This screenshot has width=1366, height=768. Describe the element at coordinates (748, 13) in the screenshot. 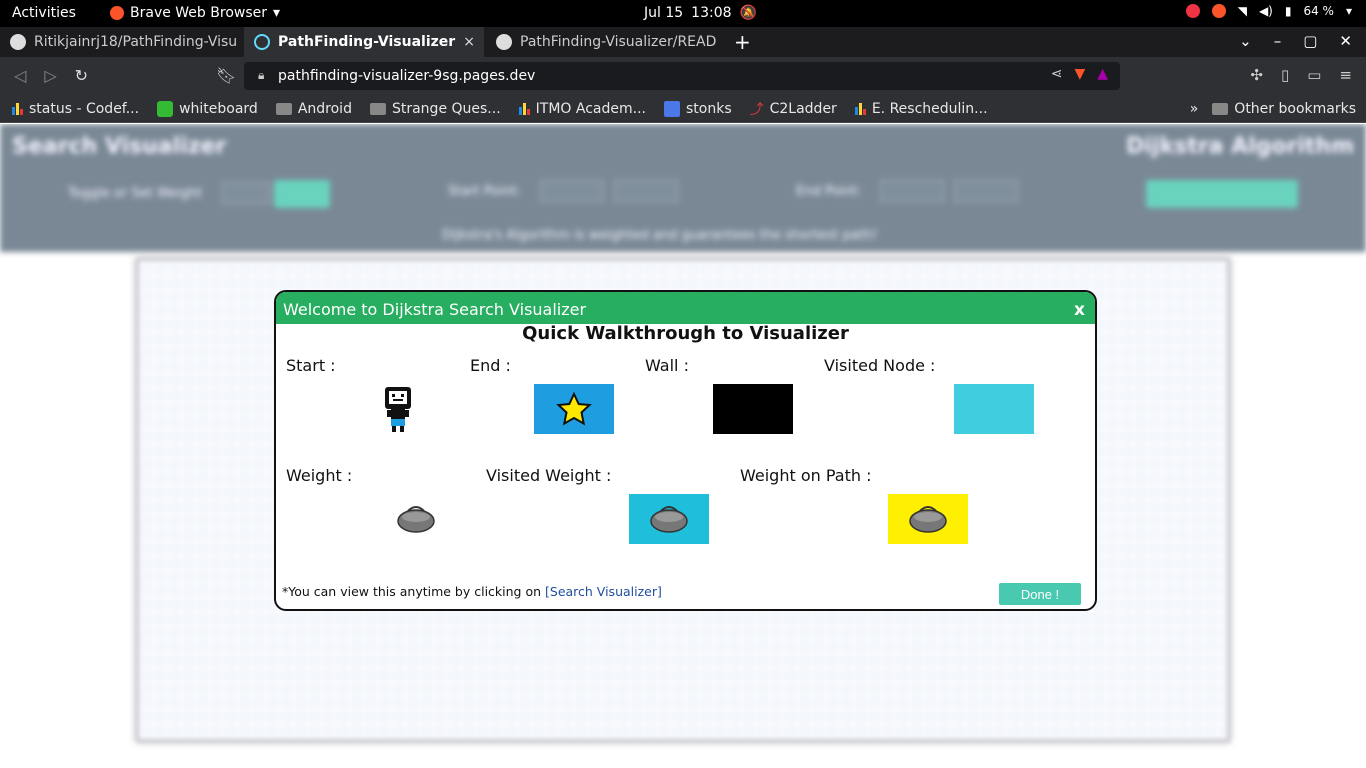

I see `notifications-off-icon: 🔕` at that location.